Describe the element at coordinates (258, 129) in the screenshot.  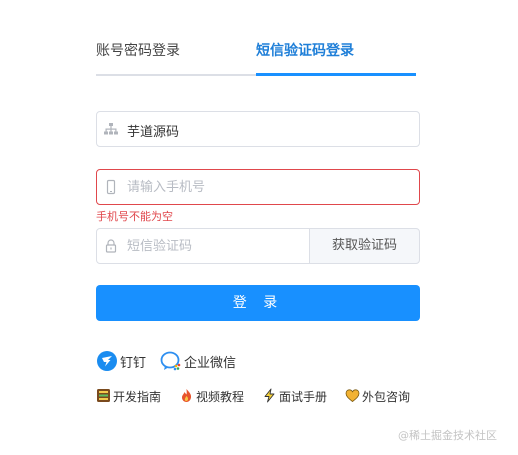
I see `tenant-field: 芋道源码` at that location.